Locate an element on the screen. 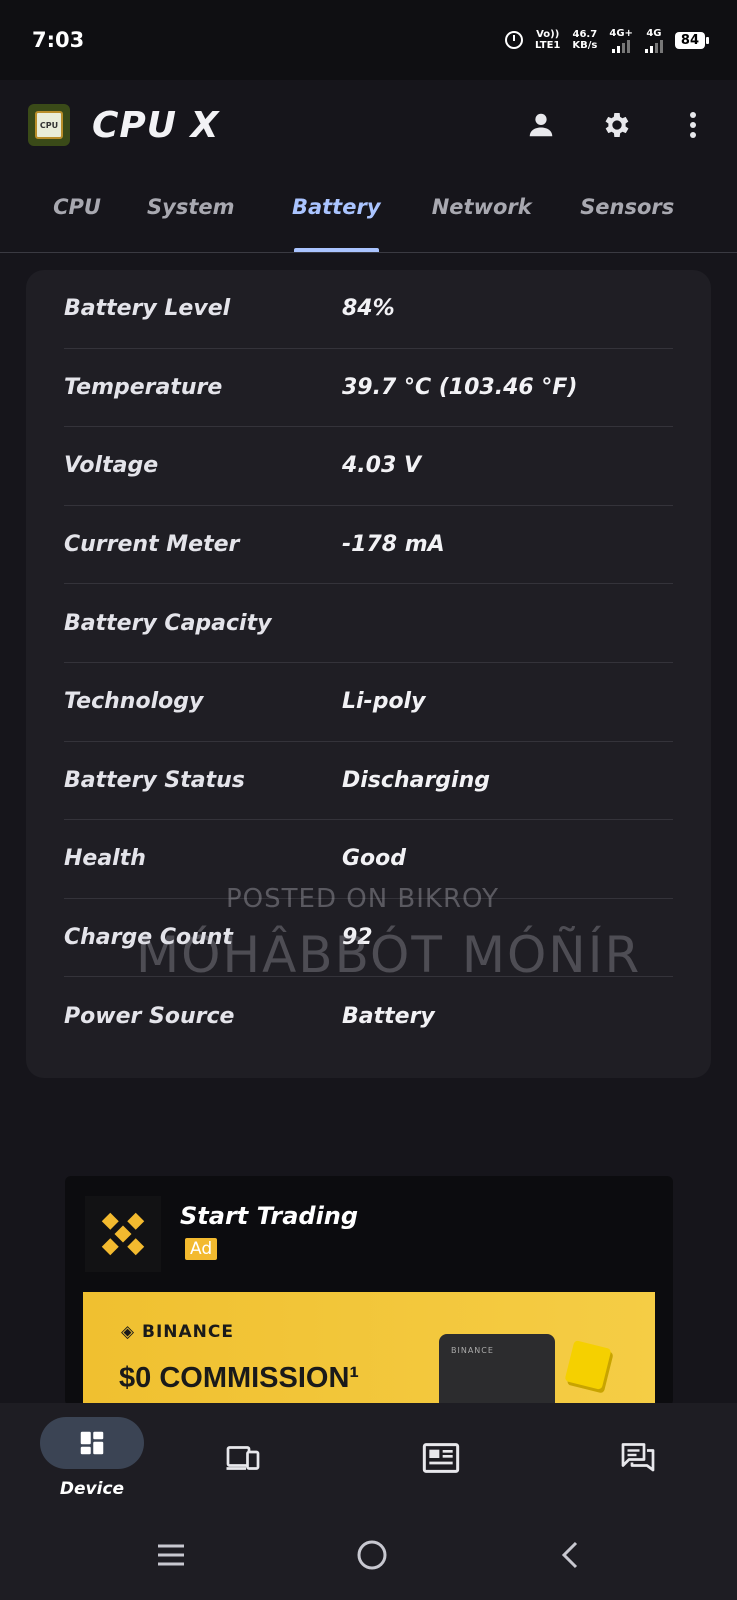 This screenshot has width=737, height=1600. cpu-chip-icon: CPU is located at coordinates (49, 125).